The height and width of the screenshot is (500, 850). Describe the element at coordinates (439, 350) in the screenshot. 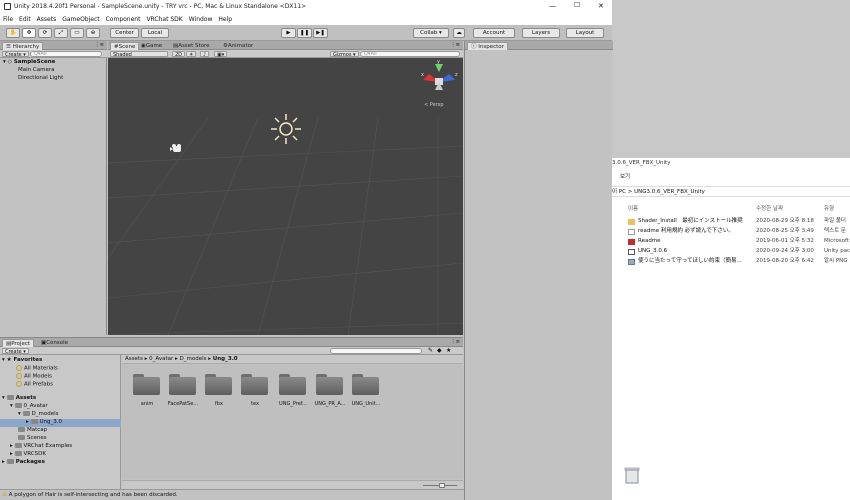

I see `filter-by-label-icon: ◆` at that location.